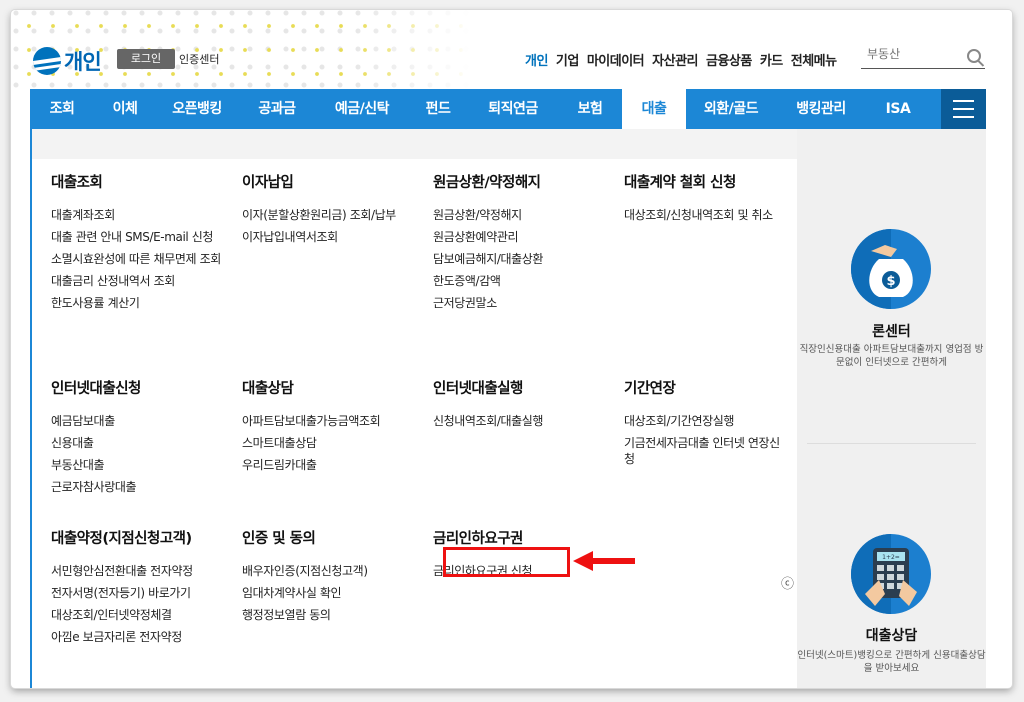  I want to click on group-contract-withdrawal: 대출계약 철회 신청 대상조회/신청내역조회 및 취소, so click(704, 200).